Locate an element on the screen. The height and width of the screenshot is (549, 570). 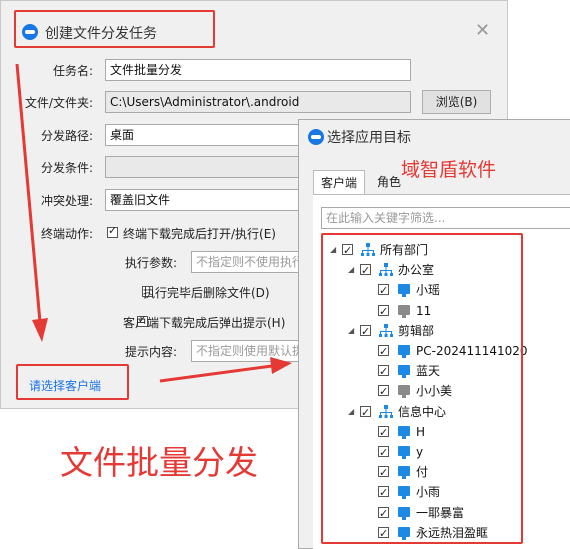
arrow-right-line is located at coordinates (216, 373).